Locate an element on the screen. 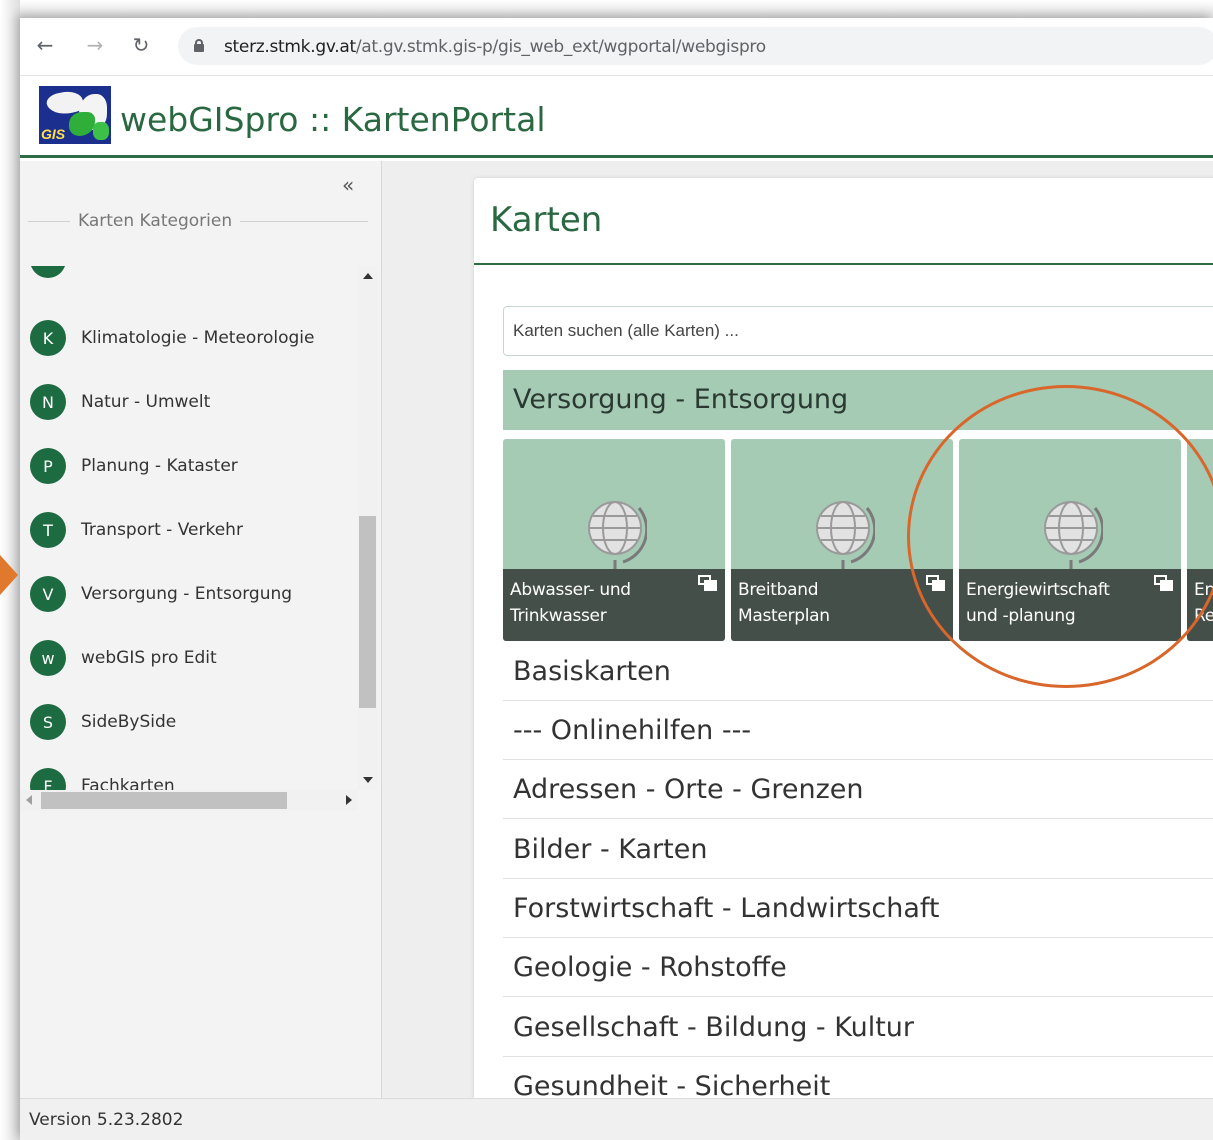 The image size is (1213, 1140). scroll-left-icon is located at coordinates (29, 800).